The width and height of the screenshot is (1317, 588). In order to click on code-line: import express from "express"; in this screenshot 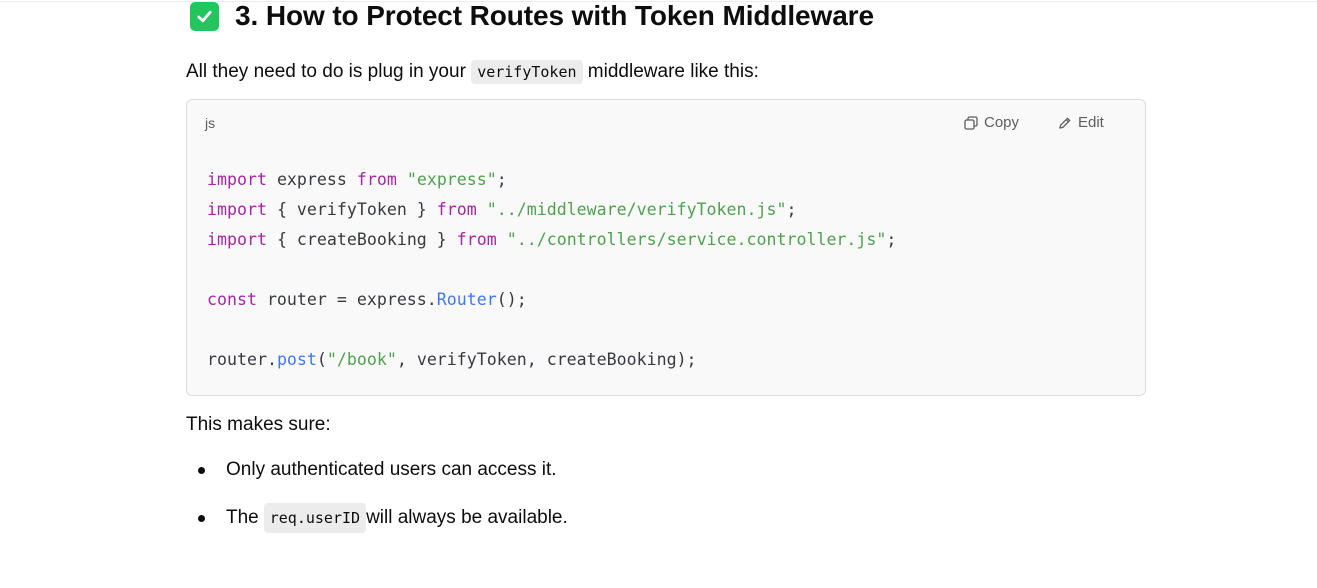, I will do `click(357, 180)`.